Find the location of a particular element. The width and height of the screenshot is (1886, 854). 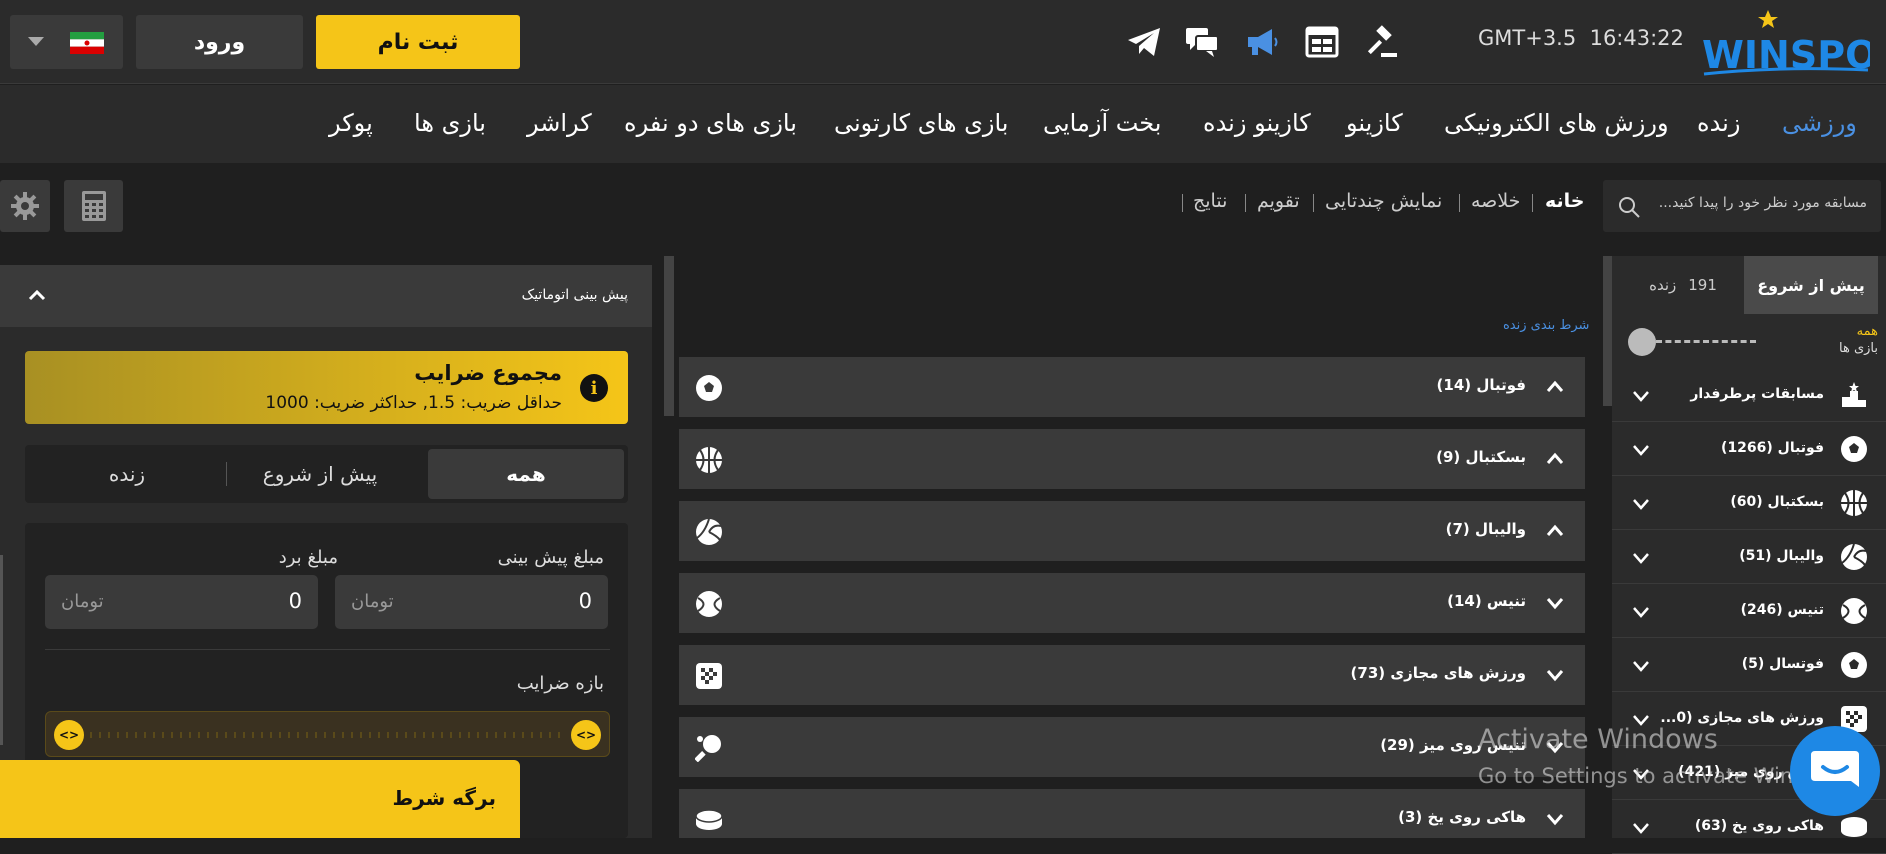

range-min-handle: <> is located at coordinates (69, 735).